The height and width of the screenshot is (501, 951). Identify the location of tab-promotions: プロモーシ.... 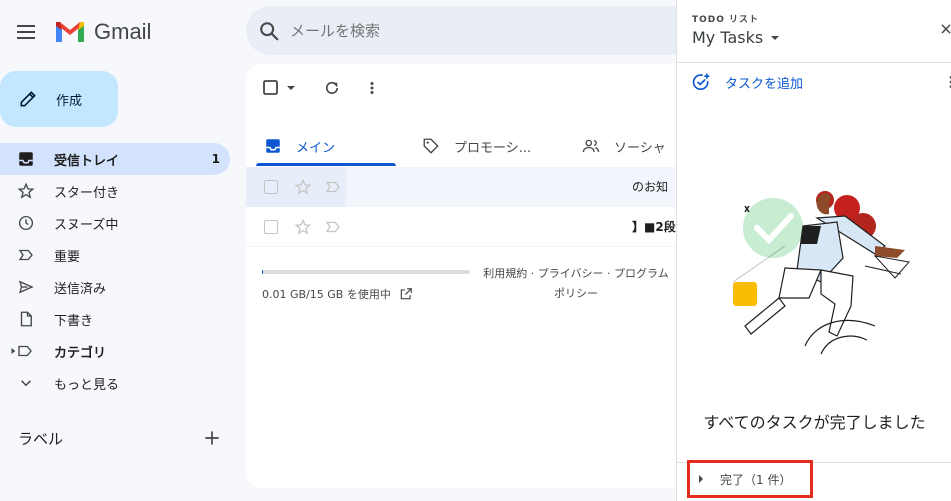
(476, 146).